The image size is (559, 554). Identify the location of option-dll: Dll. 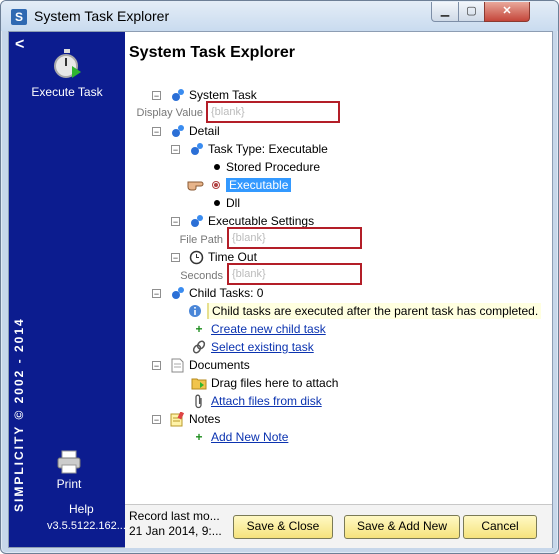
(227, 203).